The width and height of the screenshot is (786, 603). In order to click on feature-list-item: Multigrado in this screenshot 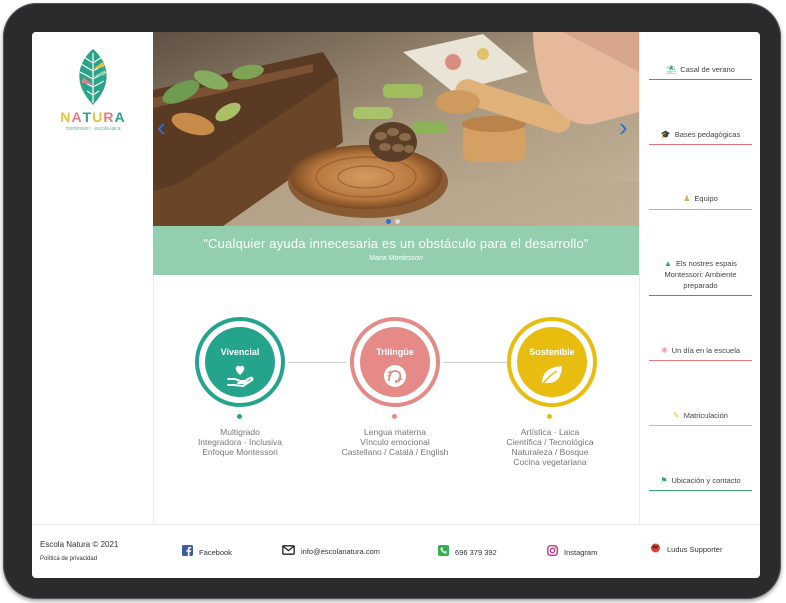, I will do `click(240, 432)`.